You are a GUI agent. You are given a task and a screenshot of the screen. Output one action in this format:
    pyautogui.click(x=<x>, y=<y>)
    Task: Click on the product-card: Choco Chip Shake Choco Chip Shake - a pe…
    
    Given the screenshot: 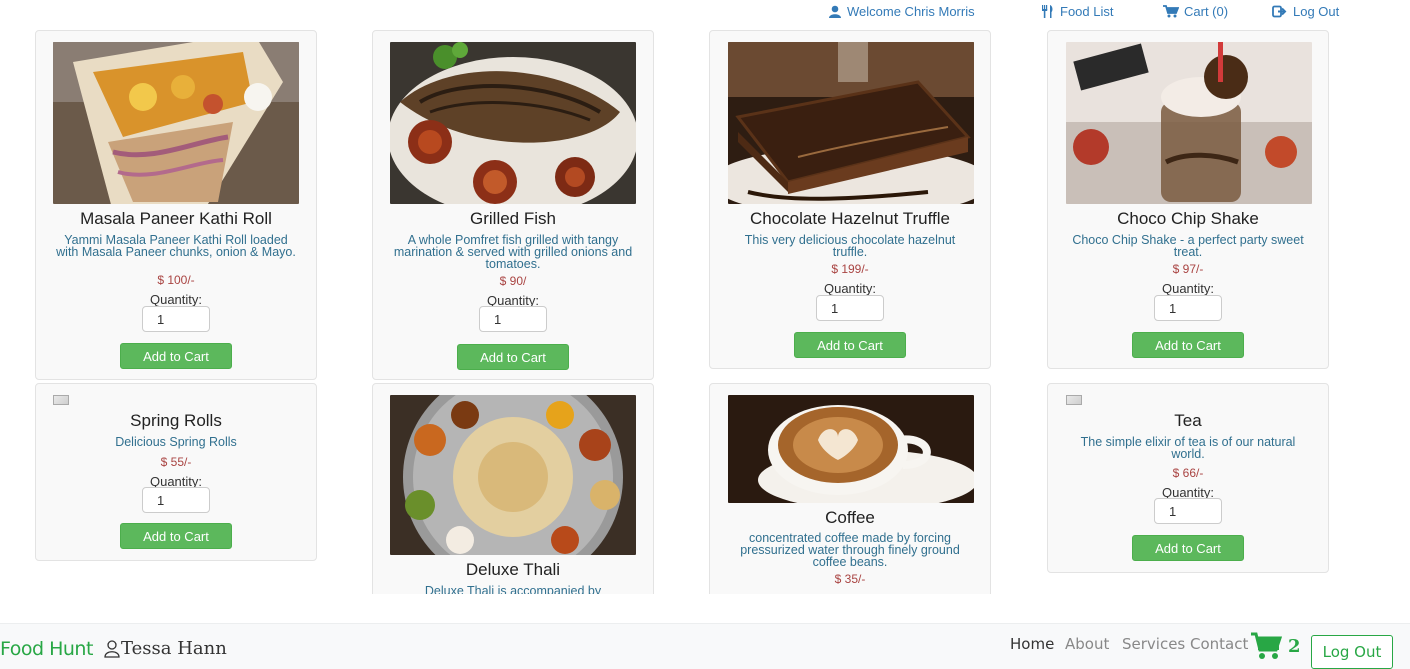 What is the action you would take?
    pyautogui.click(x=1188, y=199)
    